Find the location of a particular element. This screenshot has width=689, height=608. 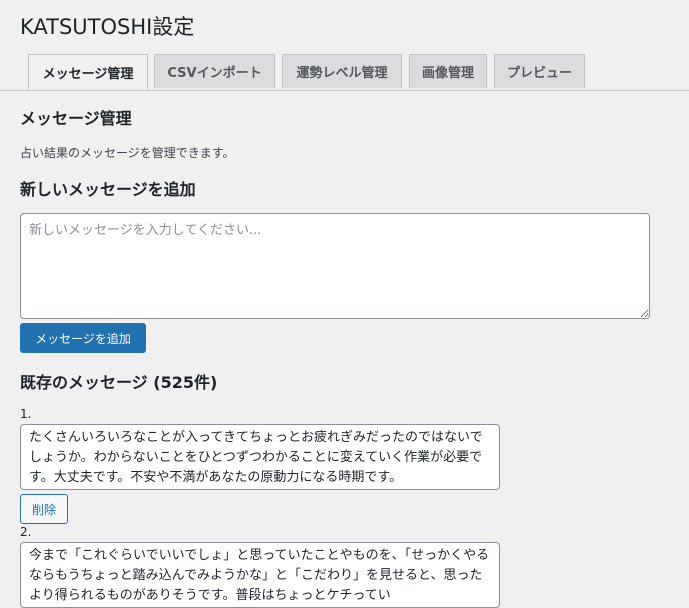

message-number: 2. is located at coordinates (26, 532).